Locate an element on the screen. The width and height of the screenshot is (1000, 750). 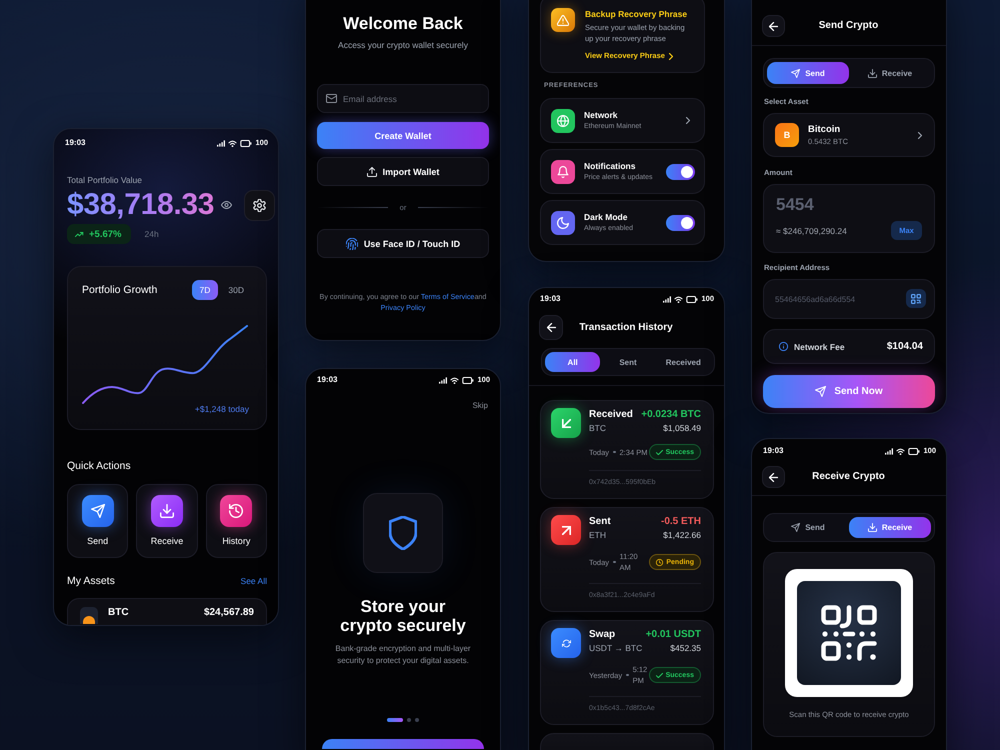
email-field: Email address is located at coordinates (403, 98).